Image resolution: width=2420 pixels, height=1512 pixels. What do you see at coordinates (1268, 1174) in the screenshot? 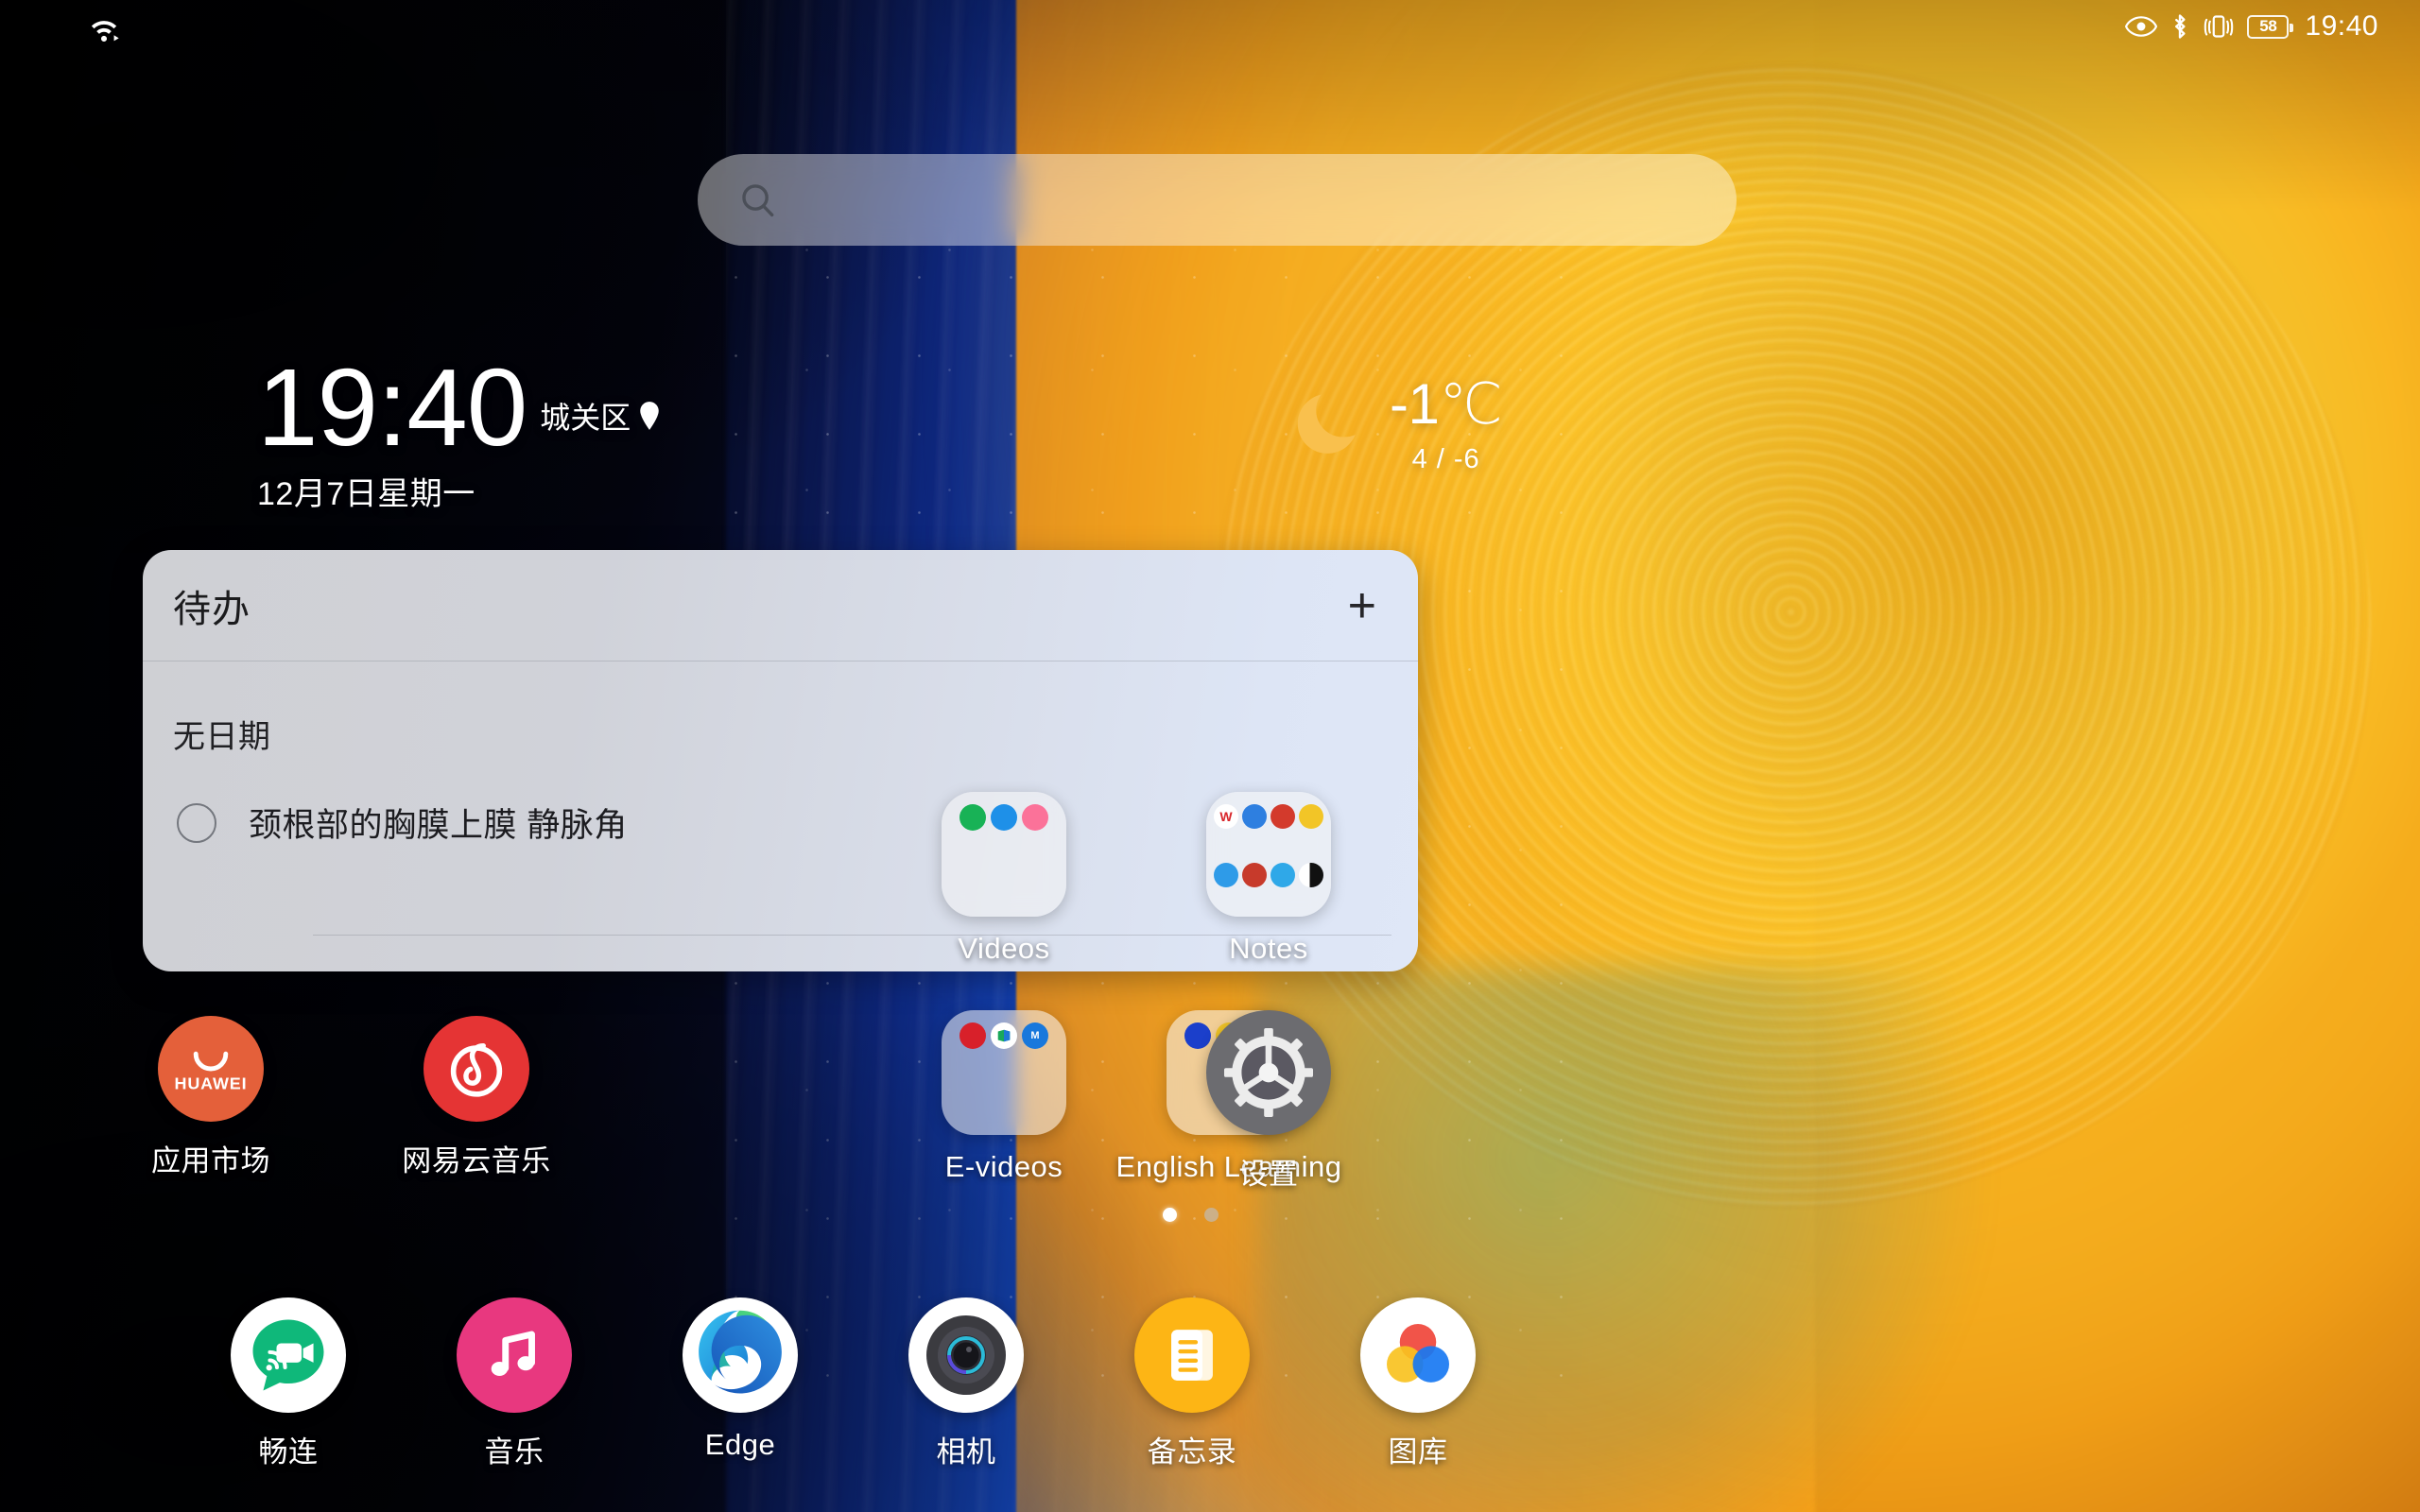
I see `app-settings-label: 设置` at bounding box center [1268, 1174].